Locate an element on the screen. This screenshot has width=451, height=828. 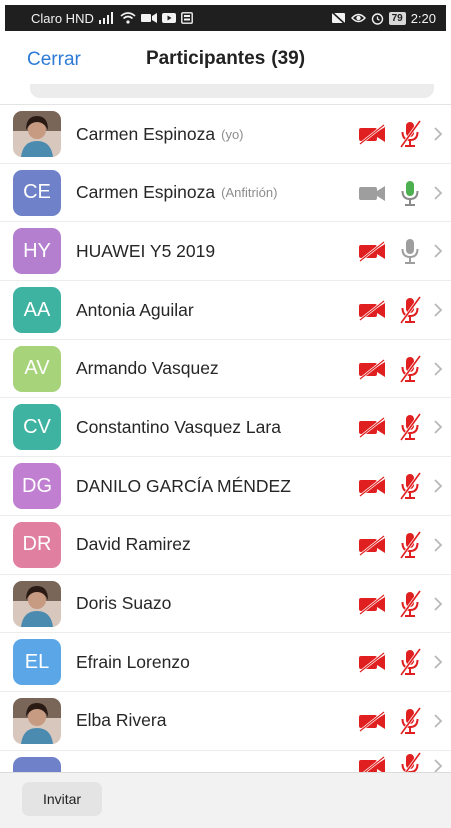
participant-row: CV Constantino Vasquez Lara is located at coordinates (225, 428).